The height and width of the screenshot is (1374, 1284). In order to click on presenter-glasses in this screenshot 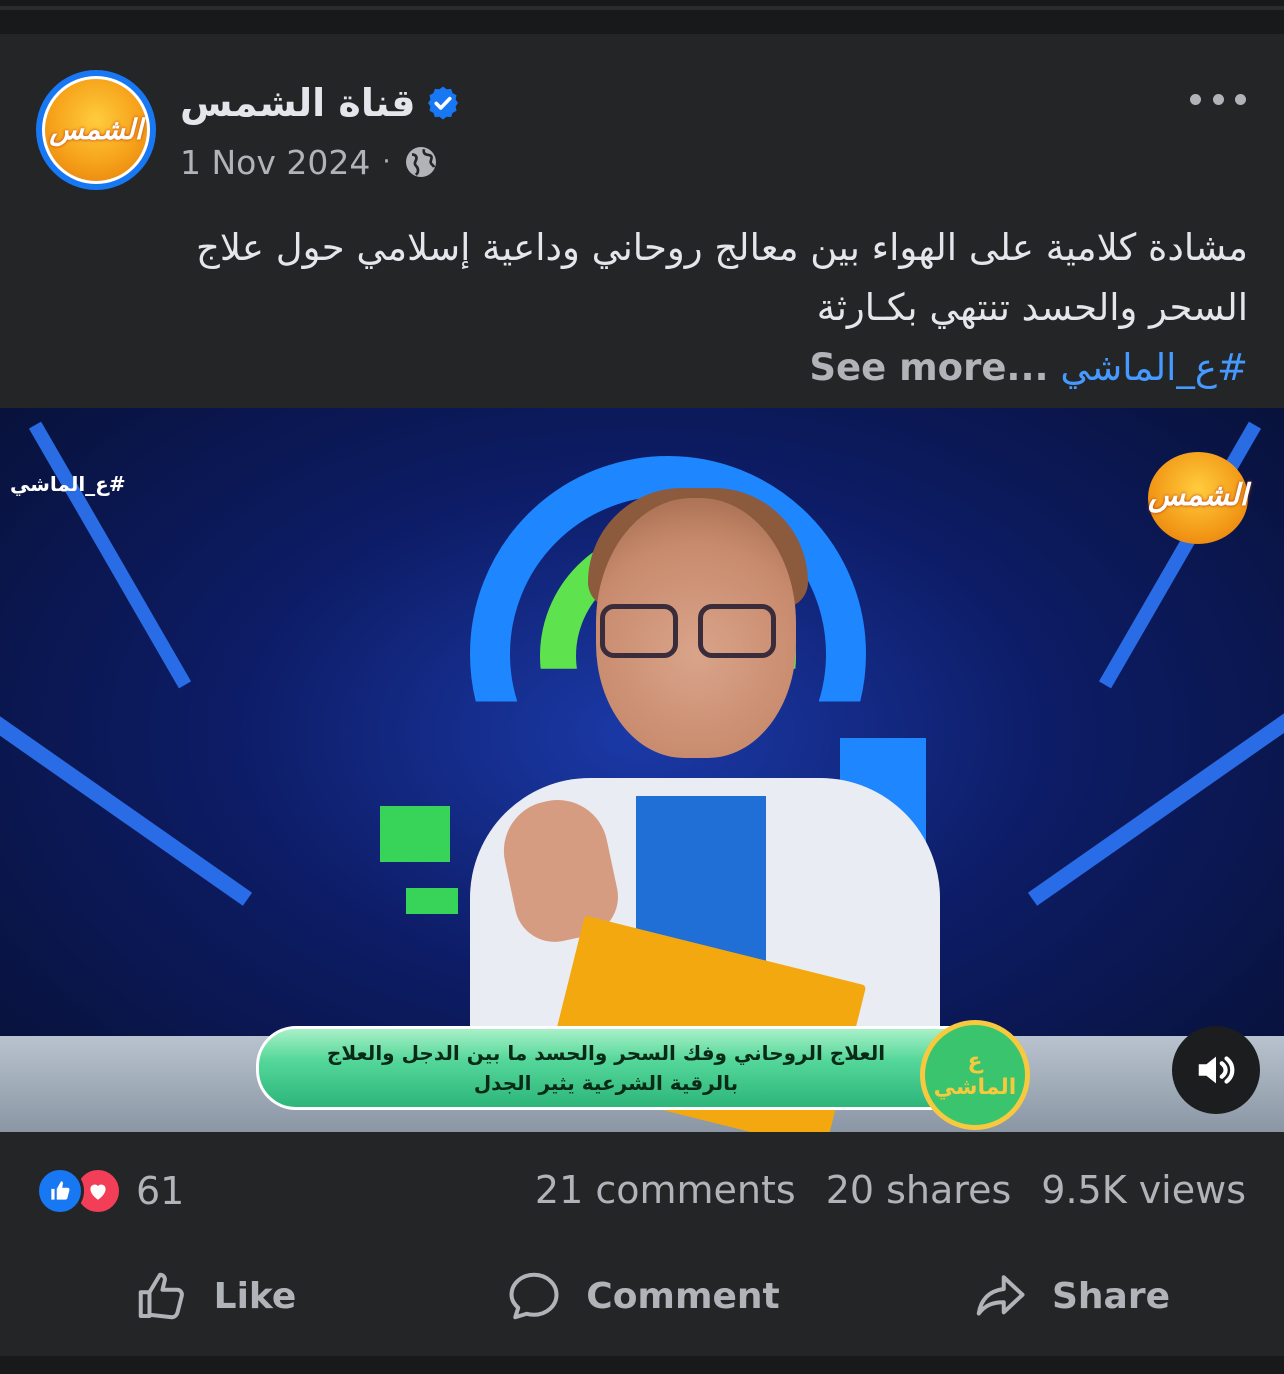, I will do `click(688, 632)`.